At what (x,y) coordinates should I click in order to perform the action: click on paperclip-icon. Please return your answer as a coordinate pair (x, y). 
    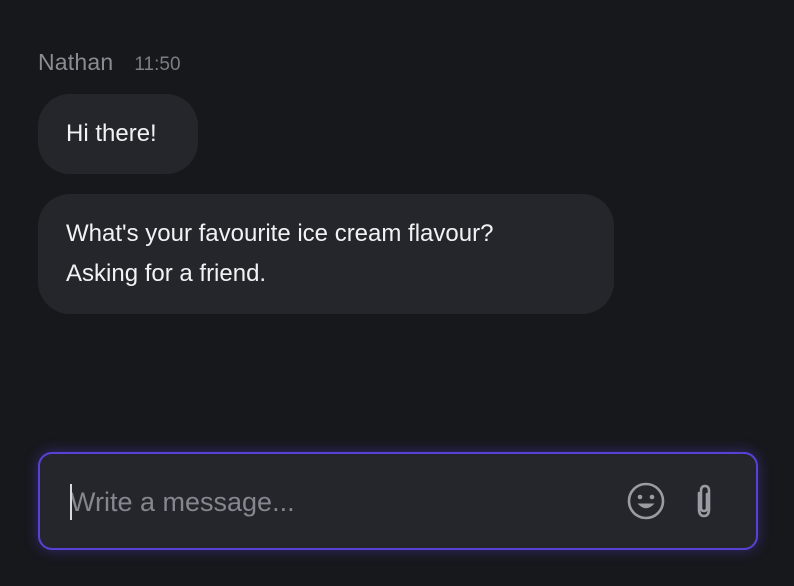
    Looking at the image, I should click on (704, 501).